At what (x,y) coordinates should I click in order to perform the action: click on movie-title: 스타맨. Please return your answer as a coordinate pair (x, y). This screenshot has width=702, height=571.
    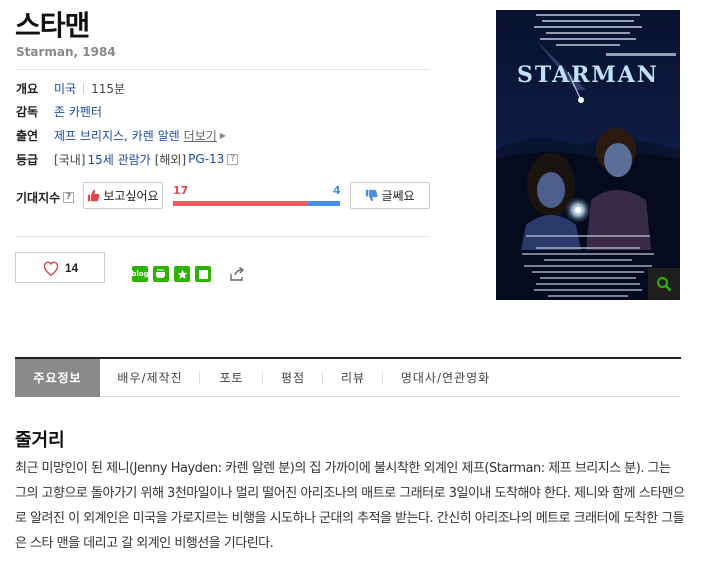
    Looking at the image, I should click on (52, 25).